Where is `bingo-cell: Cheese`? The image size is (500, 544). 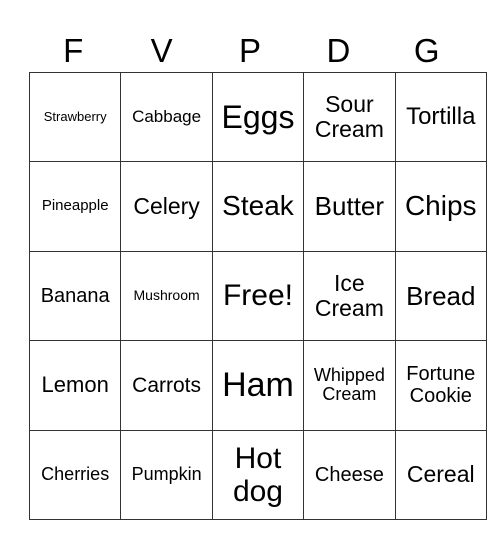 bingo-cell: Cheese is located at coordinates (349, 474).